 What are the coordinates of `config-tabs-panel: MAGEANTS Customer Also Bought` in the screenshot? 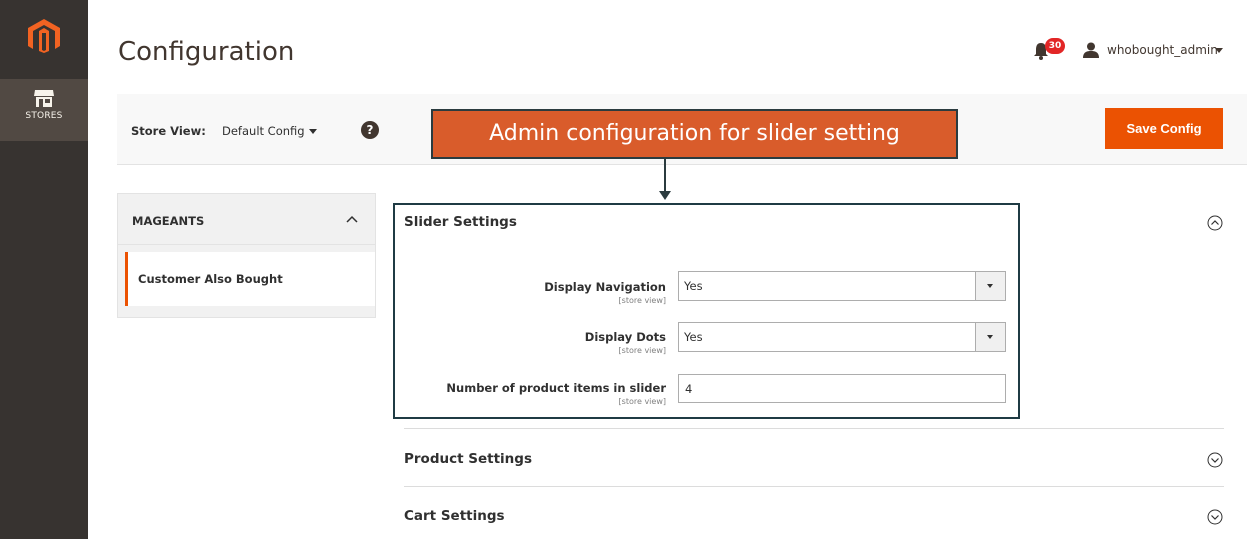 It's located at (246, 255).